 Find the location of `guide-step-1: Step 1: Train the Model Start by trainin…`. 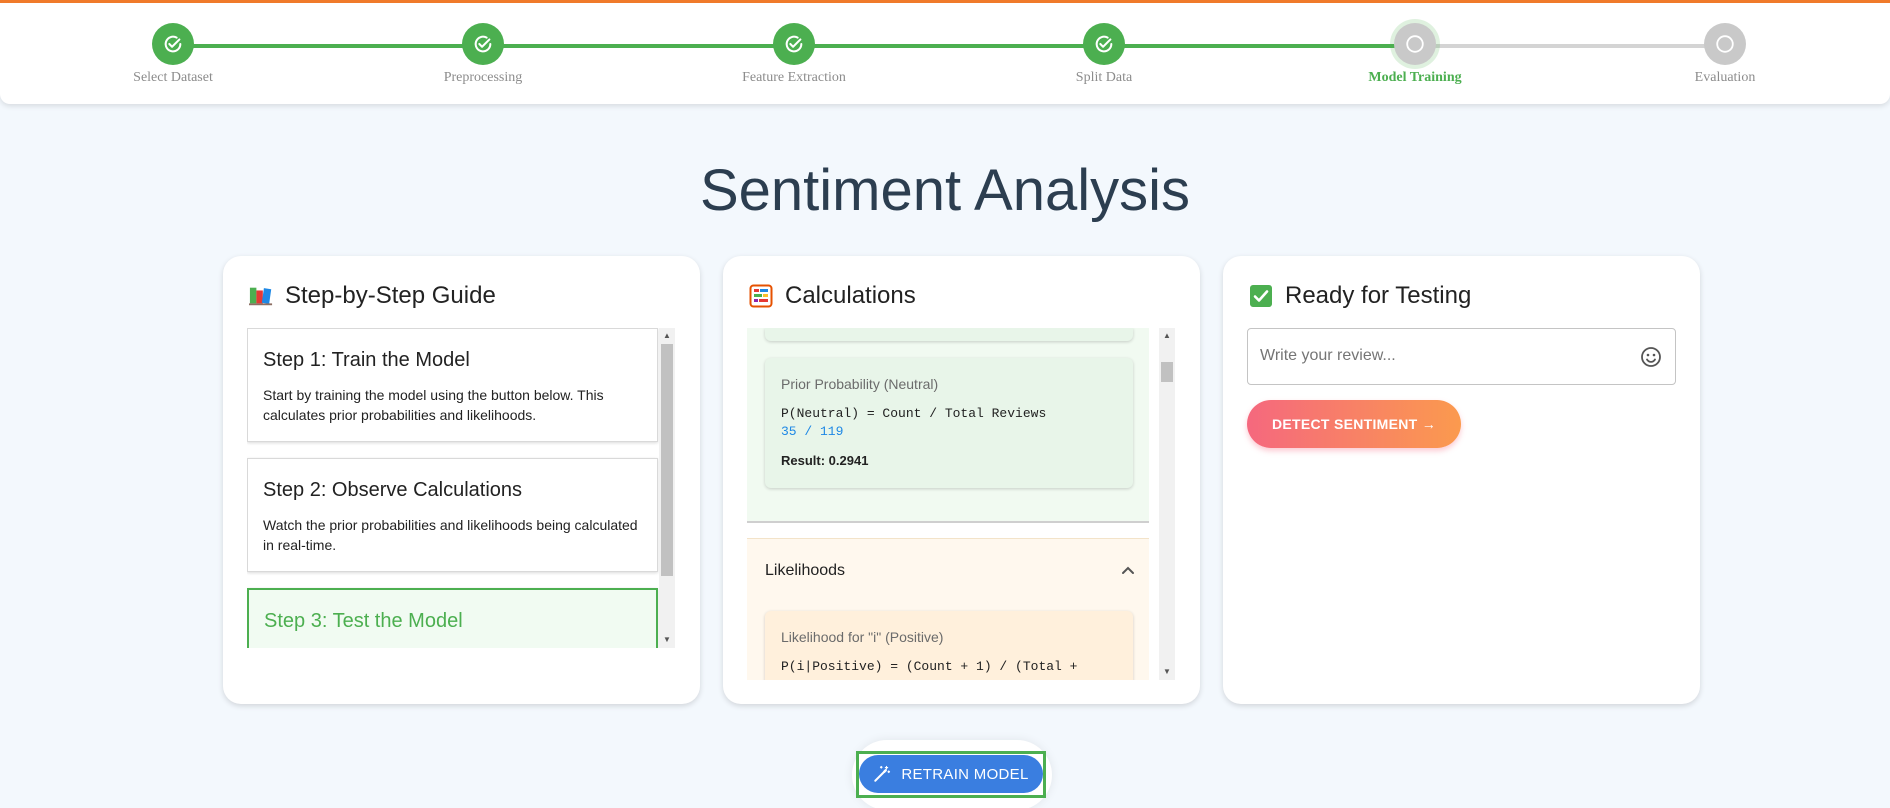

guide-step-1: Step 1: Train the Model Start by trainin… is located at coordinates (452, 385).